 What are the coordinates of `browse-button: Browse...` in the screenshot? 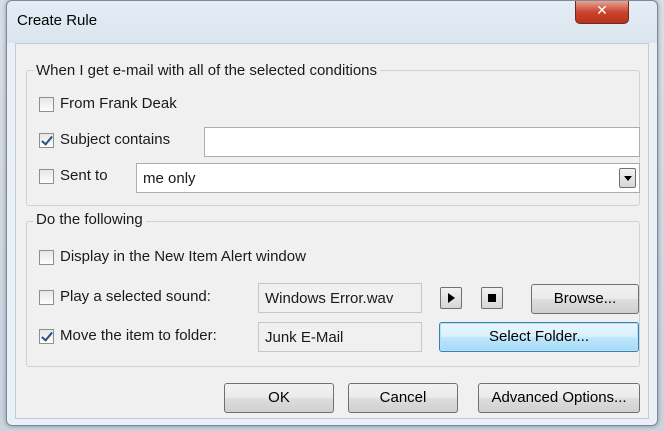 It's located at (585, 299).